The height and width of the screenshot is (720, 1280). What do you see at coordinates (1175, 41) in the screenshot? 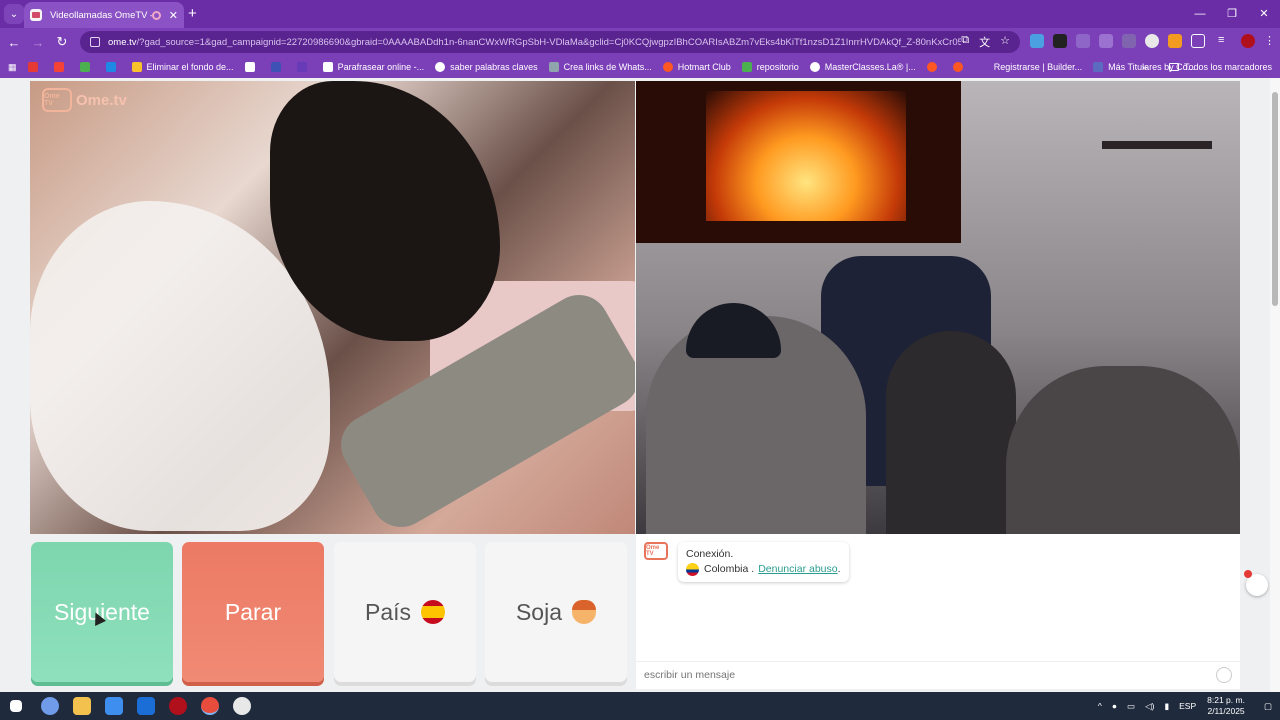
I see `extension-7-icon` at bounding box center [1175, 41].